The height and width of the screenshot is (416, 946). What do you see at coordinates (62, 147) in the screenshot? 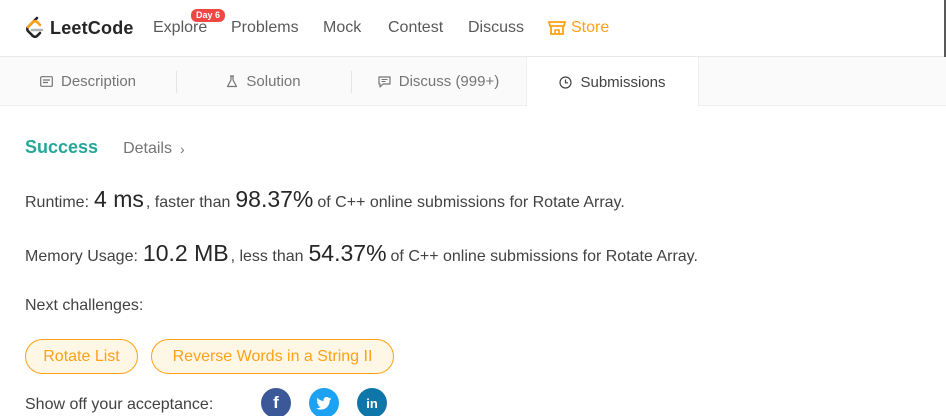
I see `status-success: Success` at bounding box center [62, 147].